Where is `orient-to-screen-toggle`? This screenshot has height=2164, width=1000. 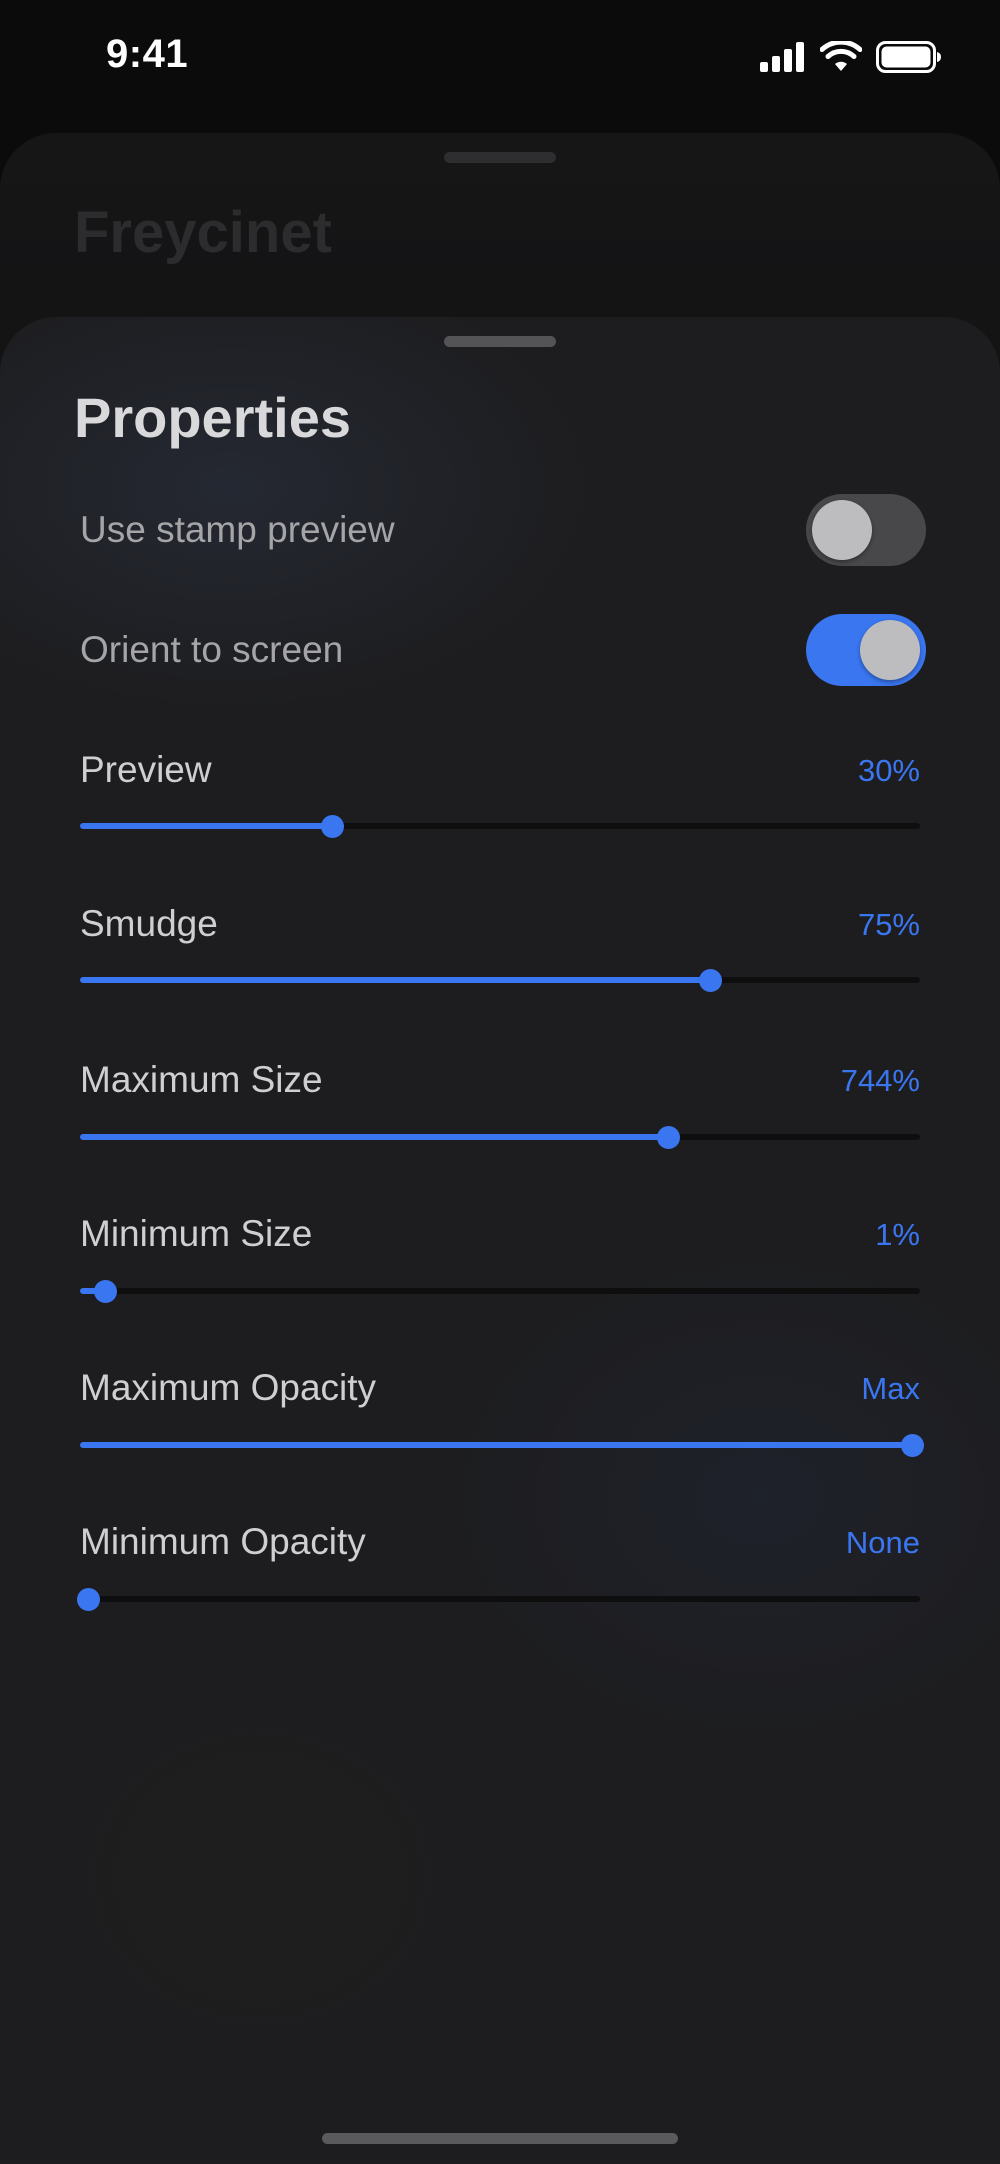
orient-to-screen-toggle is located at coordinates (866, 650).